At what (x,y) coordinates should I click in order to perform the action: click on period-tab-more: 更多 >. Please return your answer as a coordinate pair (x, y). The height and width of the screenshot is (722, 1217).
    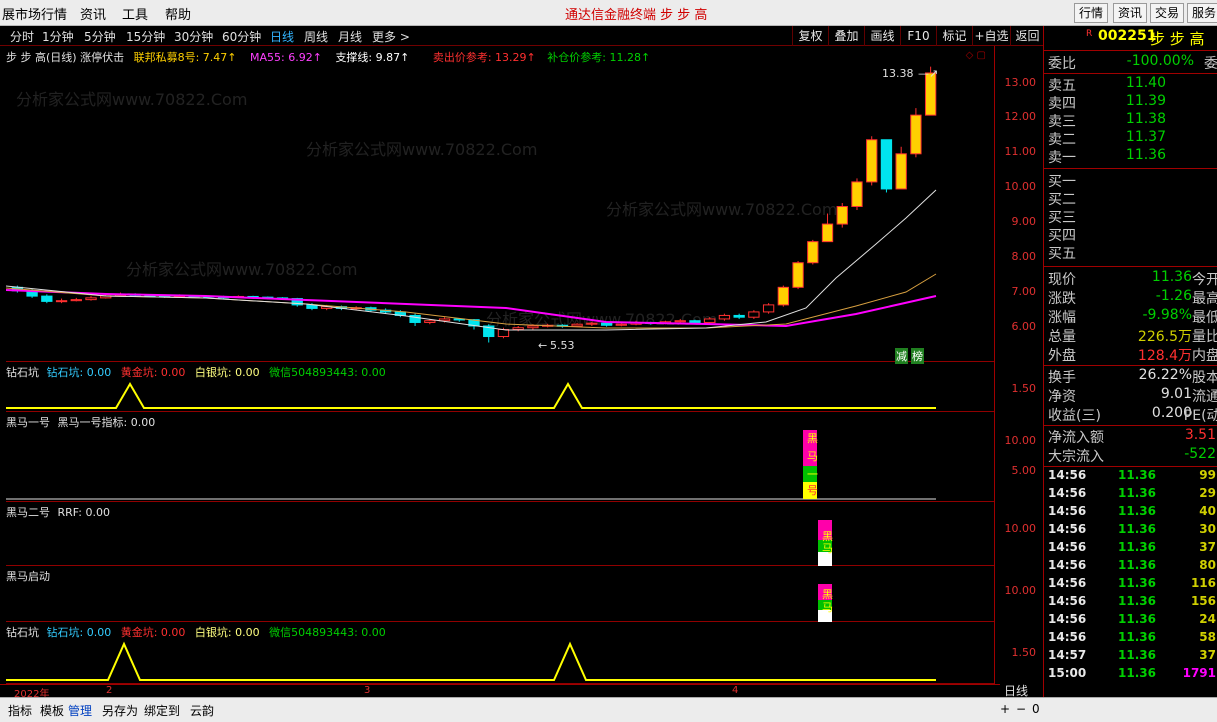
    Looking at the image, I should click on (391, 36).